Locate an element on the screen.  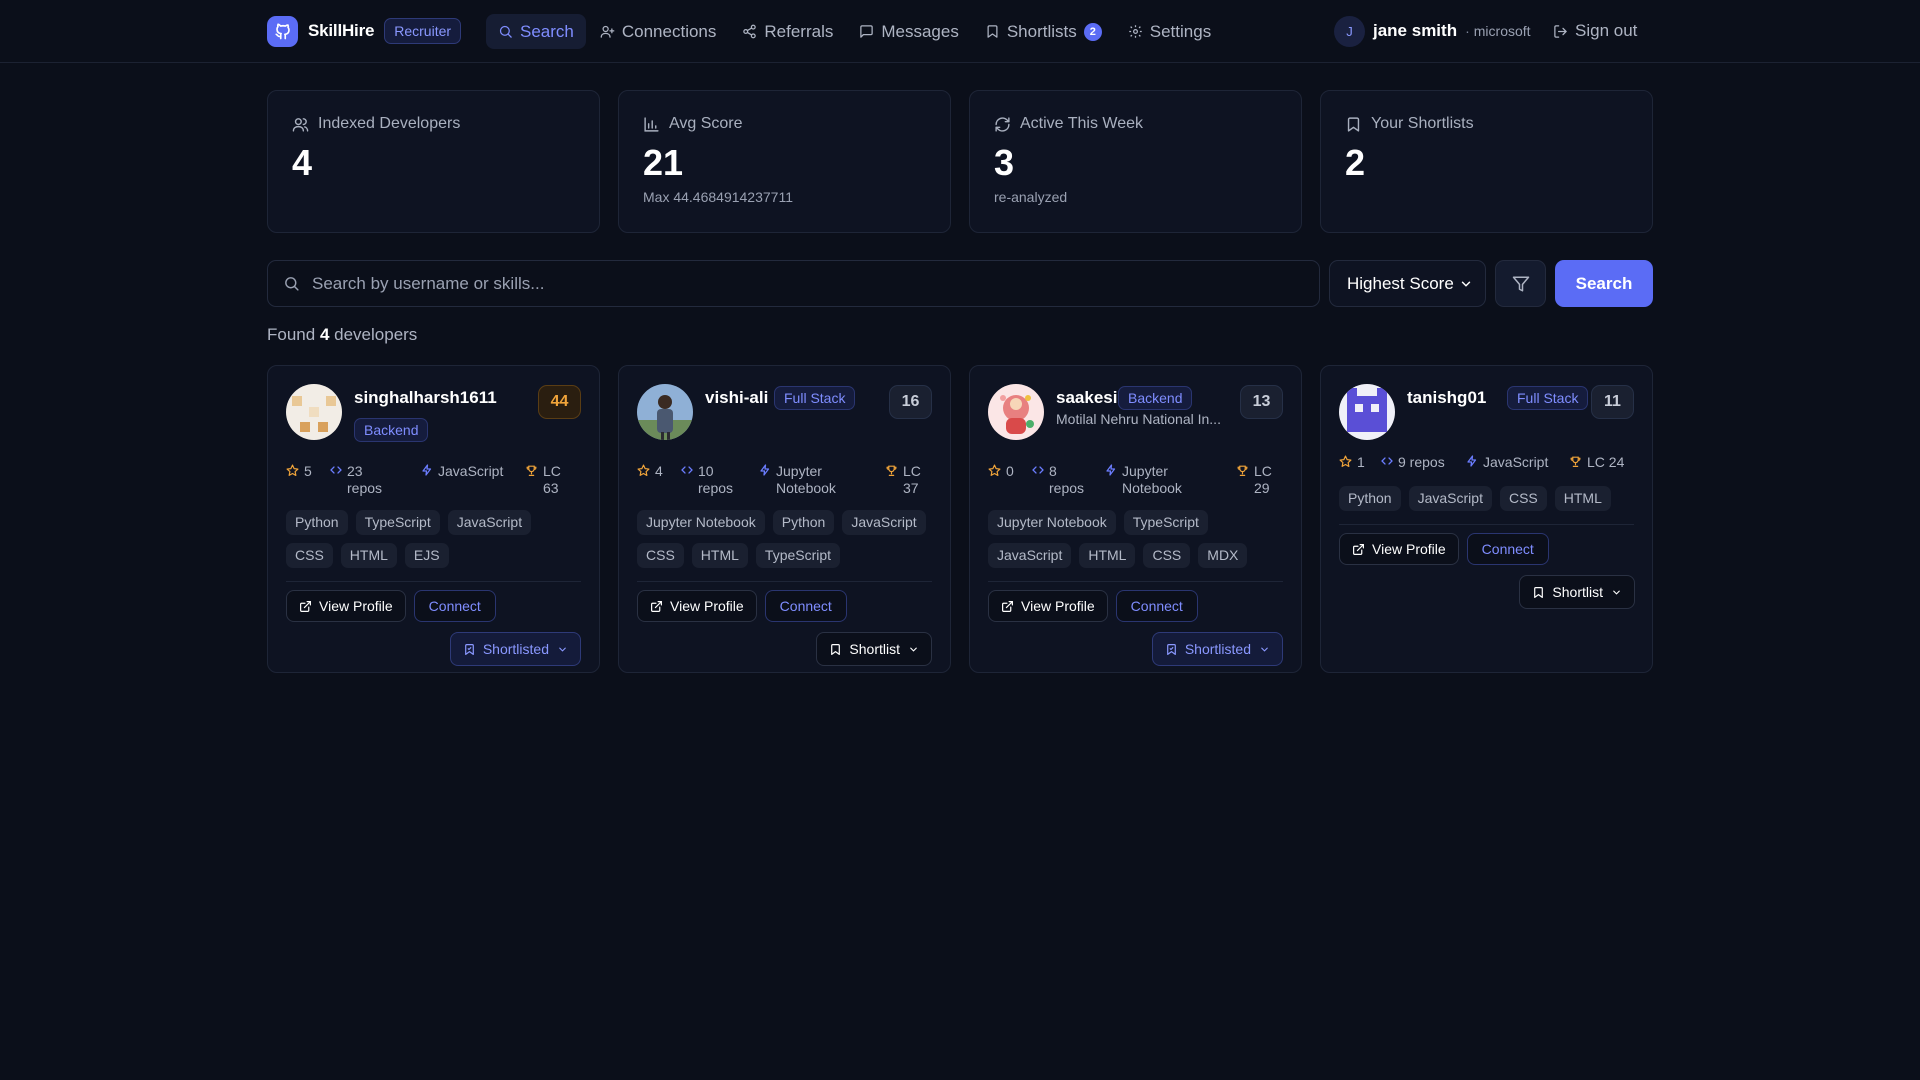
nav-connections: Connections is located at coordinates (658, 31).